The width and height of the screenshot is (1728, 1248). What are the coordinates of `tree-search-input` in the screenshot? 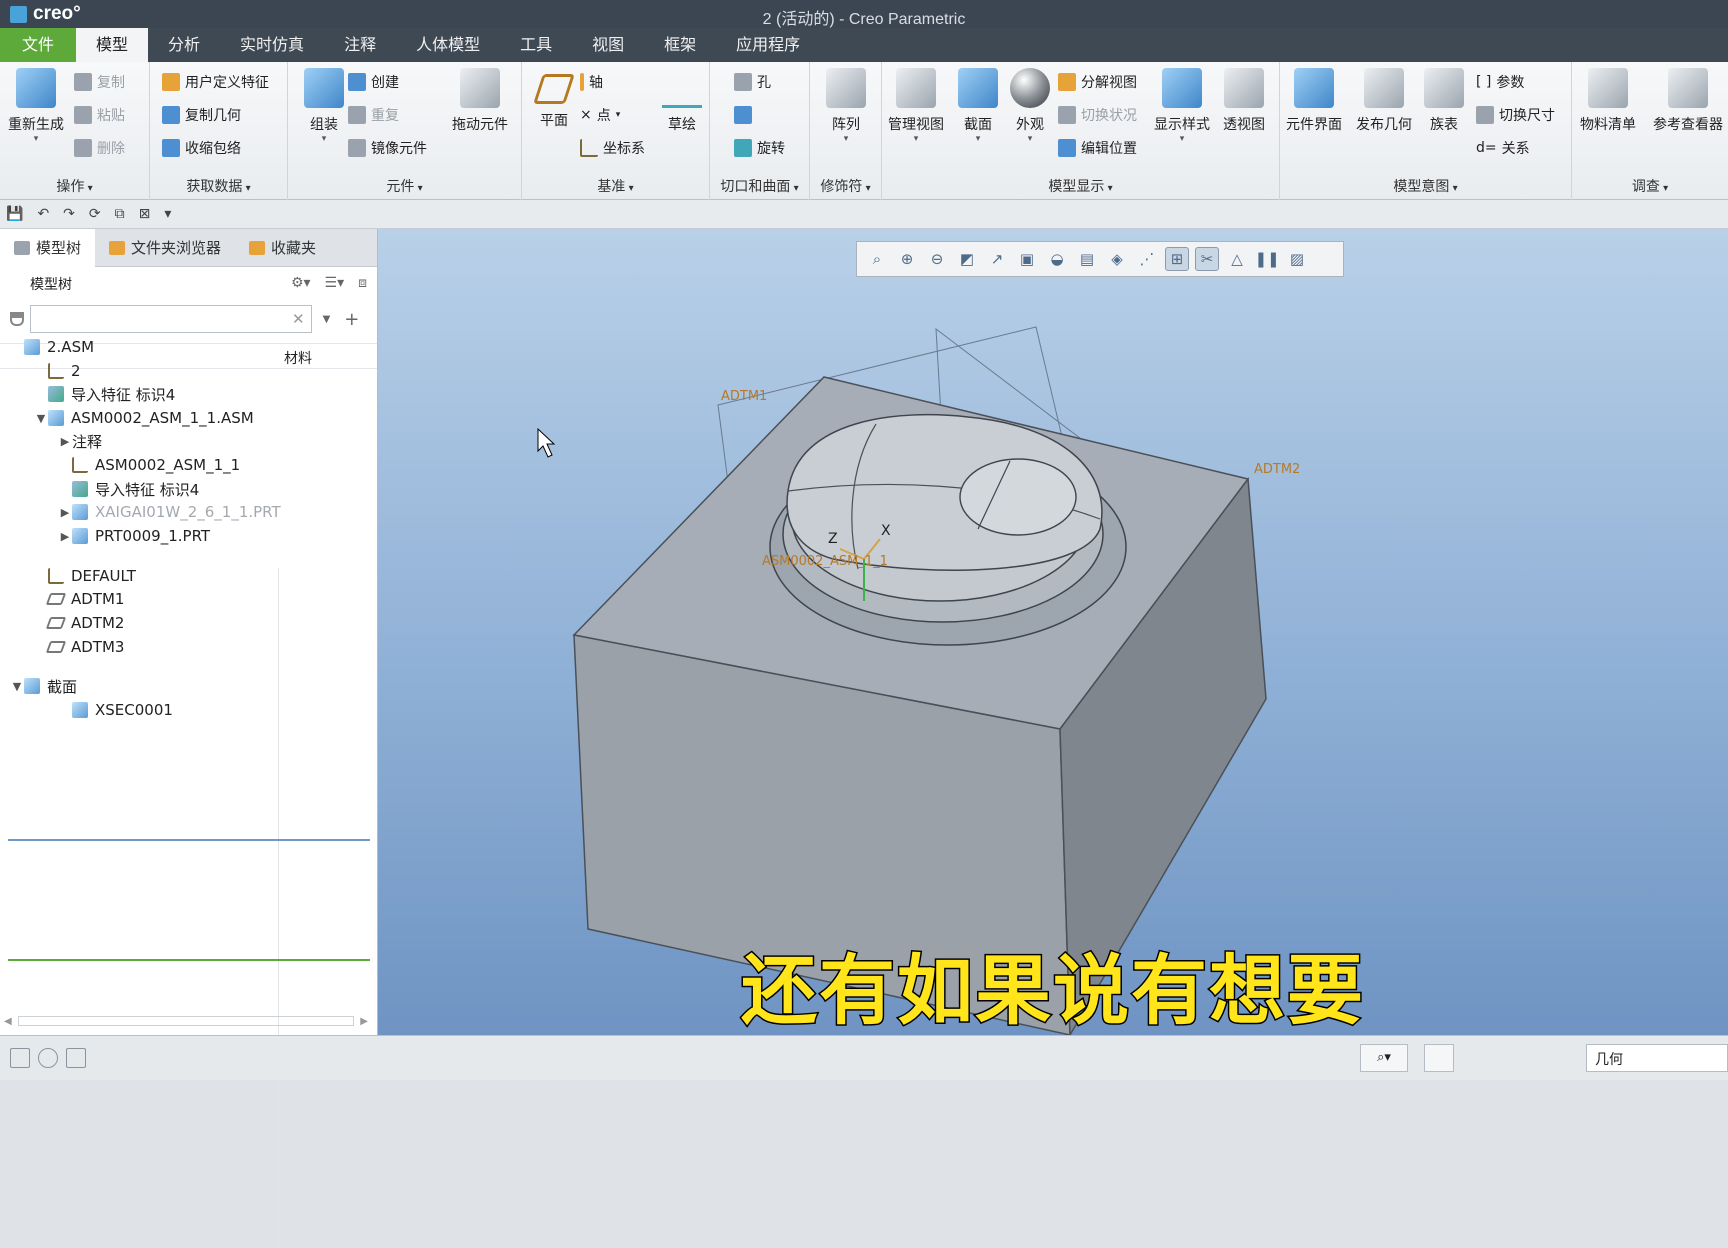 It's located at (171, 319).